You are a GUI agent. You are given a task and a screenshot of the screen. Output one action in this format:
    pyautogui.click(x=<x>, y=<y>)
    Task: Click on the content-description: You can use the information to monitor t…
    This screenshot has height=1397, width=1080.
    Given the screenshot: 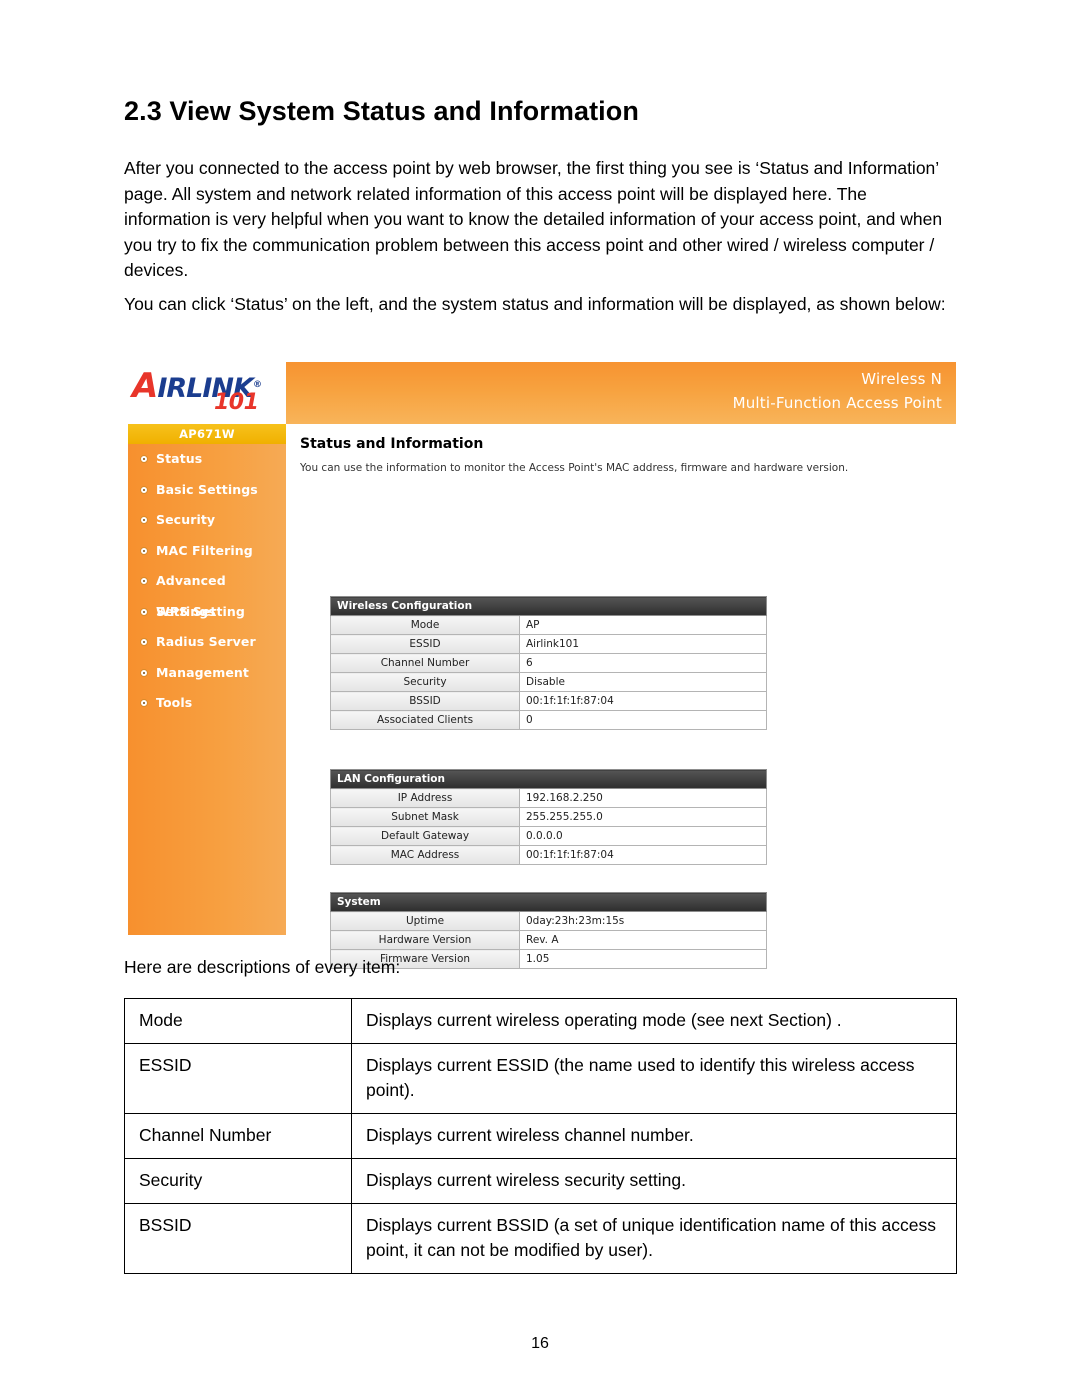 What is the action you would take?
    pyautogui.click(x=574, y=468)
    